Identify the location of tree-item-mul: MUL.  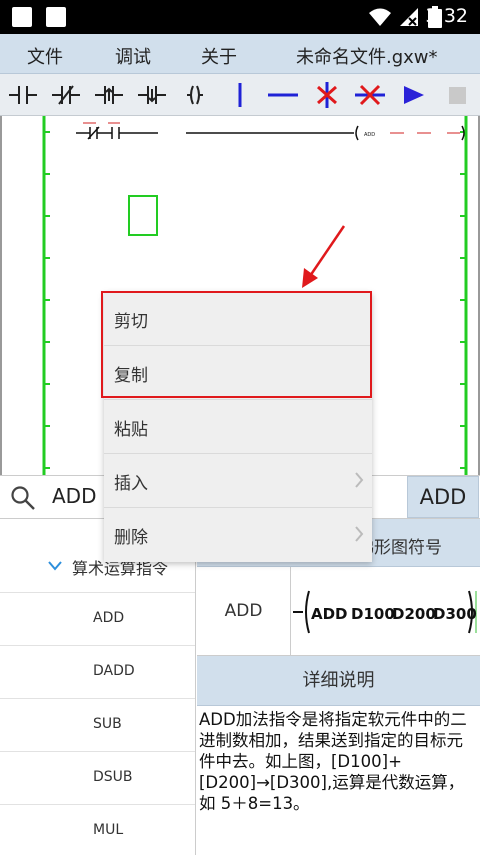
(97, 830).